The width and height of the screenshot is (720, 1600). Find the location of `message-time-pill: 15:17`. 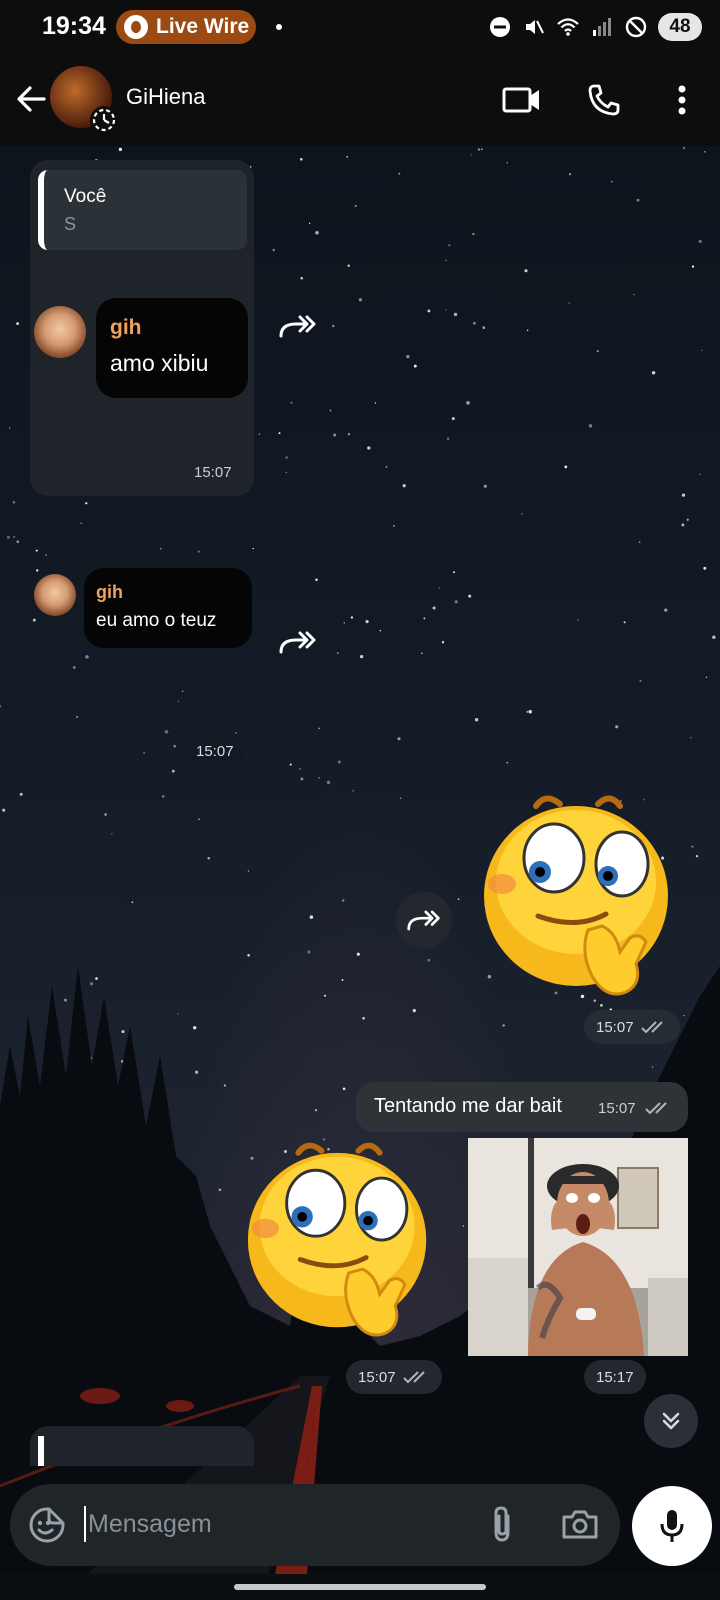

message-time-pill: 15:17 is located at coordinates (615, 1377).